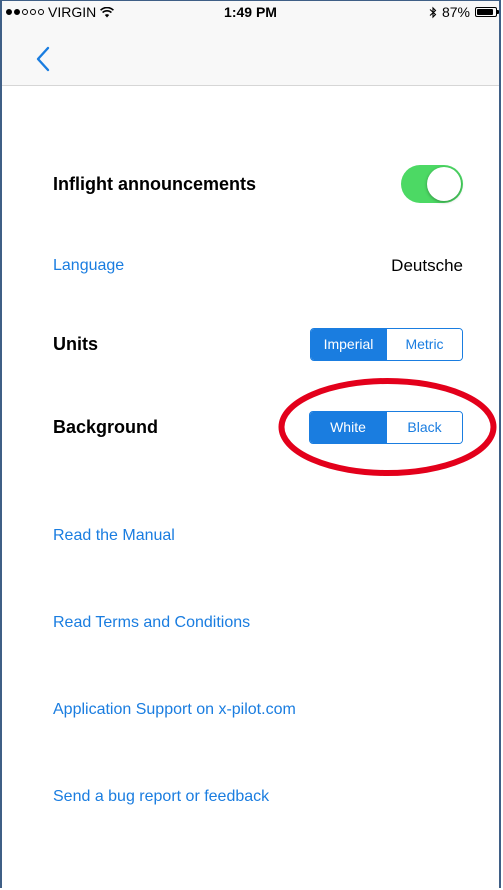  What do you see at coordinates (114, 536) in the screenshot?
I see `read-manual-link: Read the Manual` at bounding box center [114, 536].